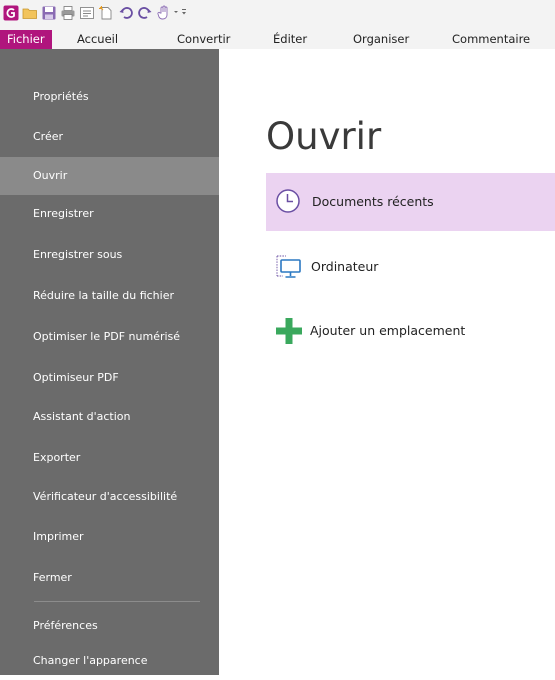 The image size is (555, 680). I want to click on sidebar-item-exporter: Exporter, so click(109, 458).